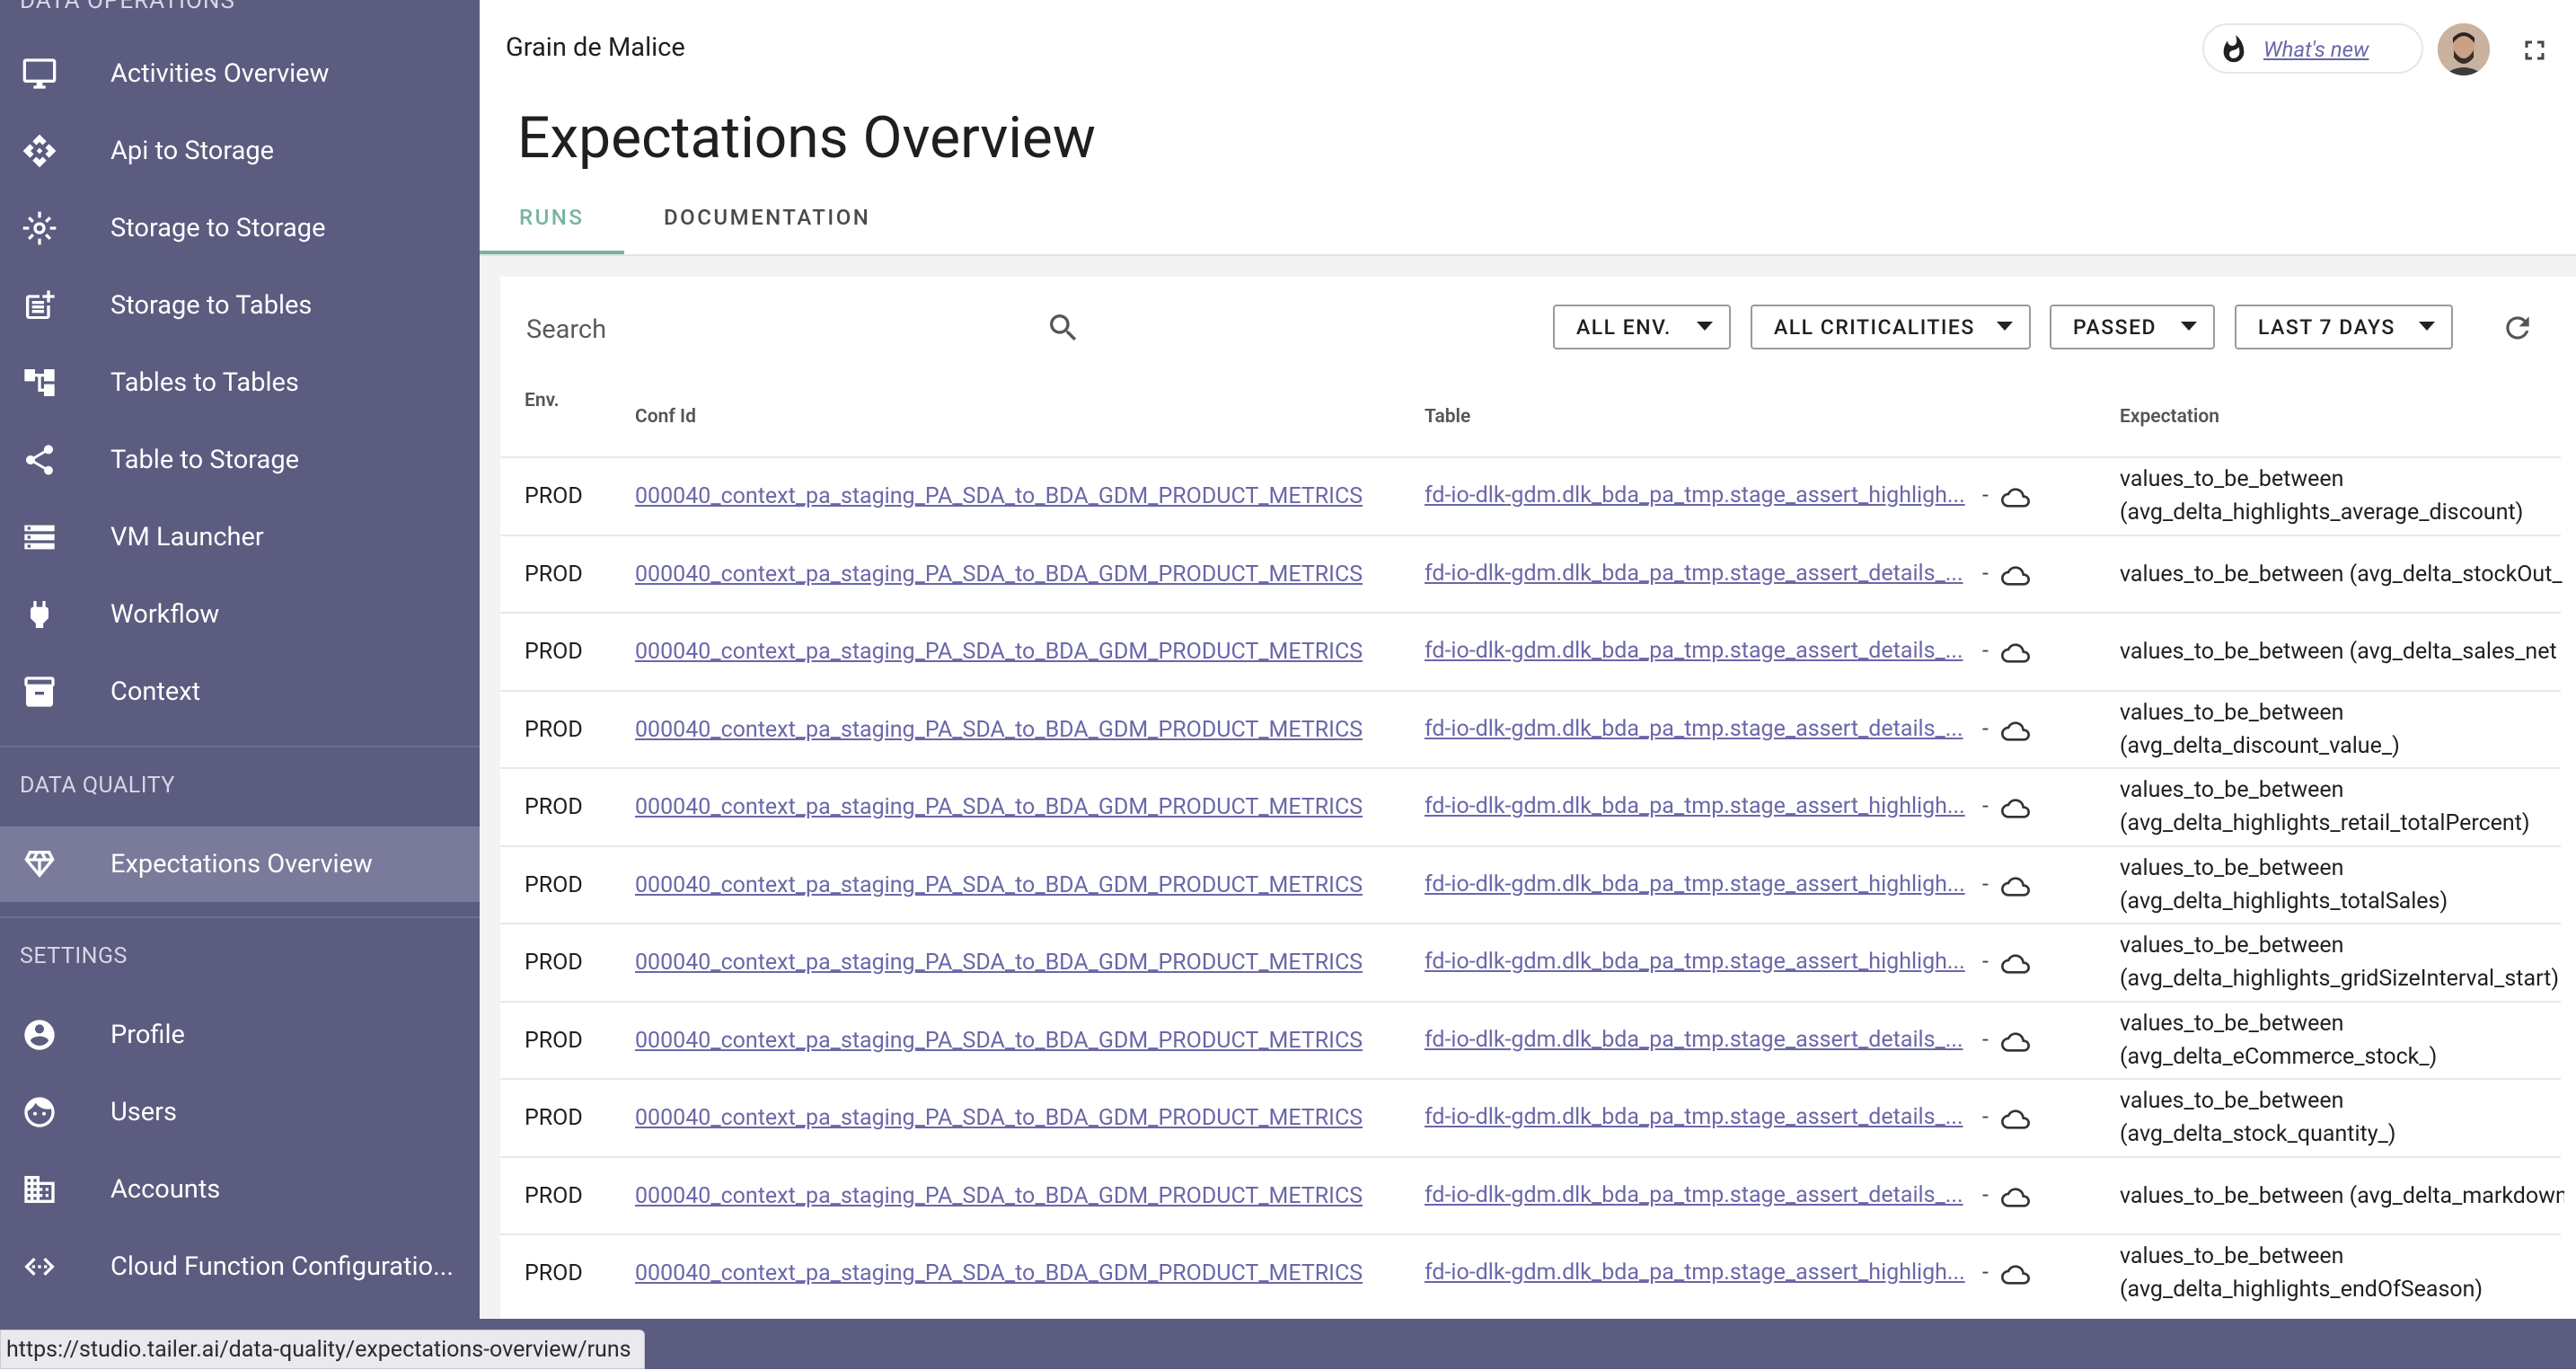 The image size is (2576, 1370). Describe the element at coordinates (240, 228) in the screenshot. I see `sidebar-item-storage-to-storage: Storage to Storage` at that location.